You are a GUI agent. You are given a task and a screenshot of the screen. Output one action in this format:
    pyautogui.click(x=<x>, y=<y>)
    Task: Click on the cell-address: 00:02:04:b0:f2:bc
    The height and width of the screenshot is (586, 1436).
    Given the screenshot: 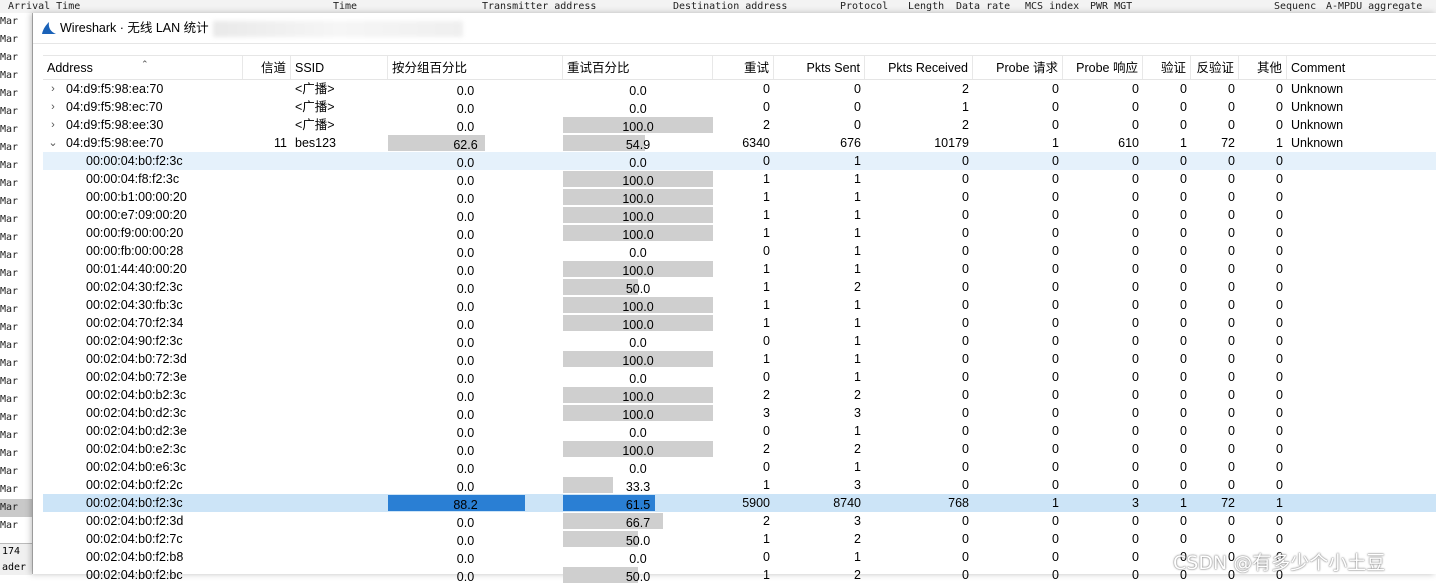 What is the action you would take?
    pyautogui.click(x=134, y=575)
    